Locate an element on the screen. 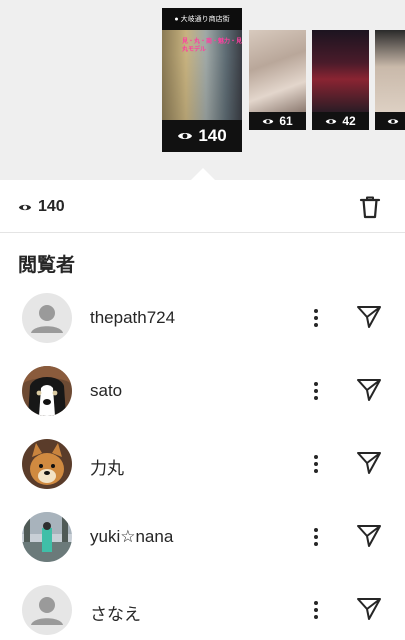 The height and width of the screenshot is (640, 405). viewer-username: さなえ is located at coordinates (115, 612).